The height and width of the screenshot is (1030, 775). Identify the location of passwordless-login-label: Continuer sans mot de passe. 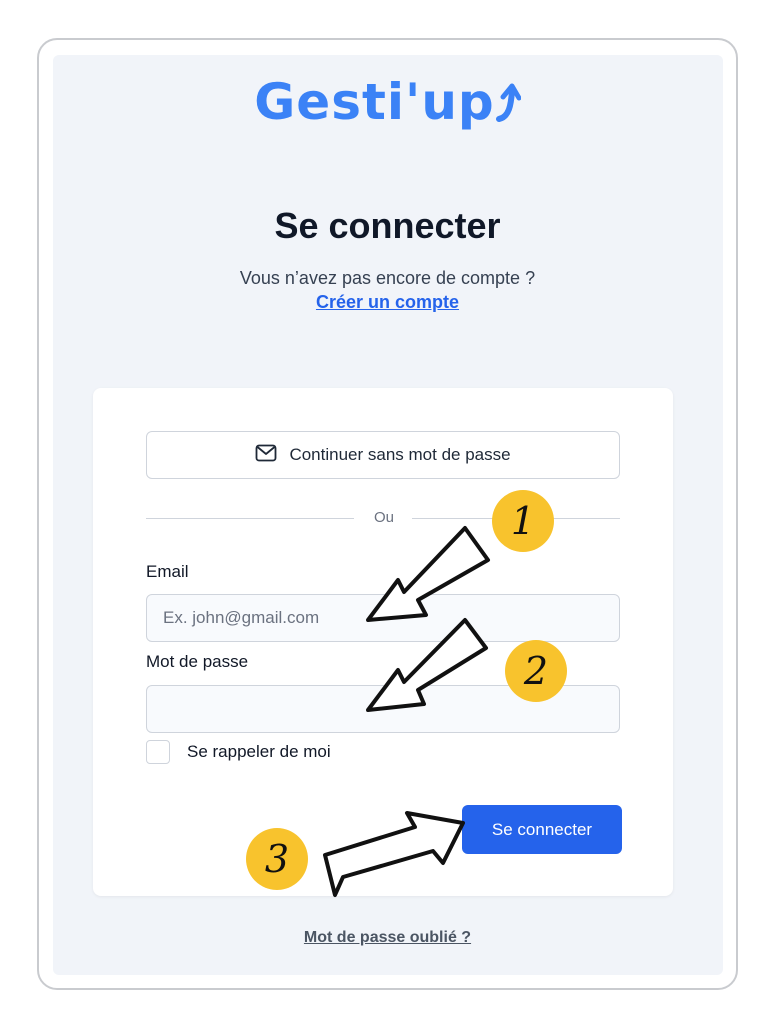
(400, 454).